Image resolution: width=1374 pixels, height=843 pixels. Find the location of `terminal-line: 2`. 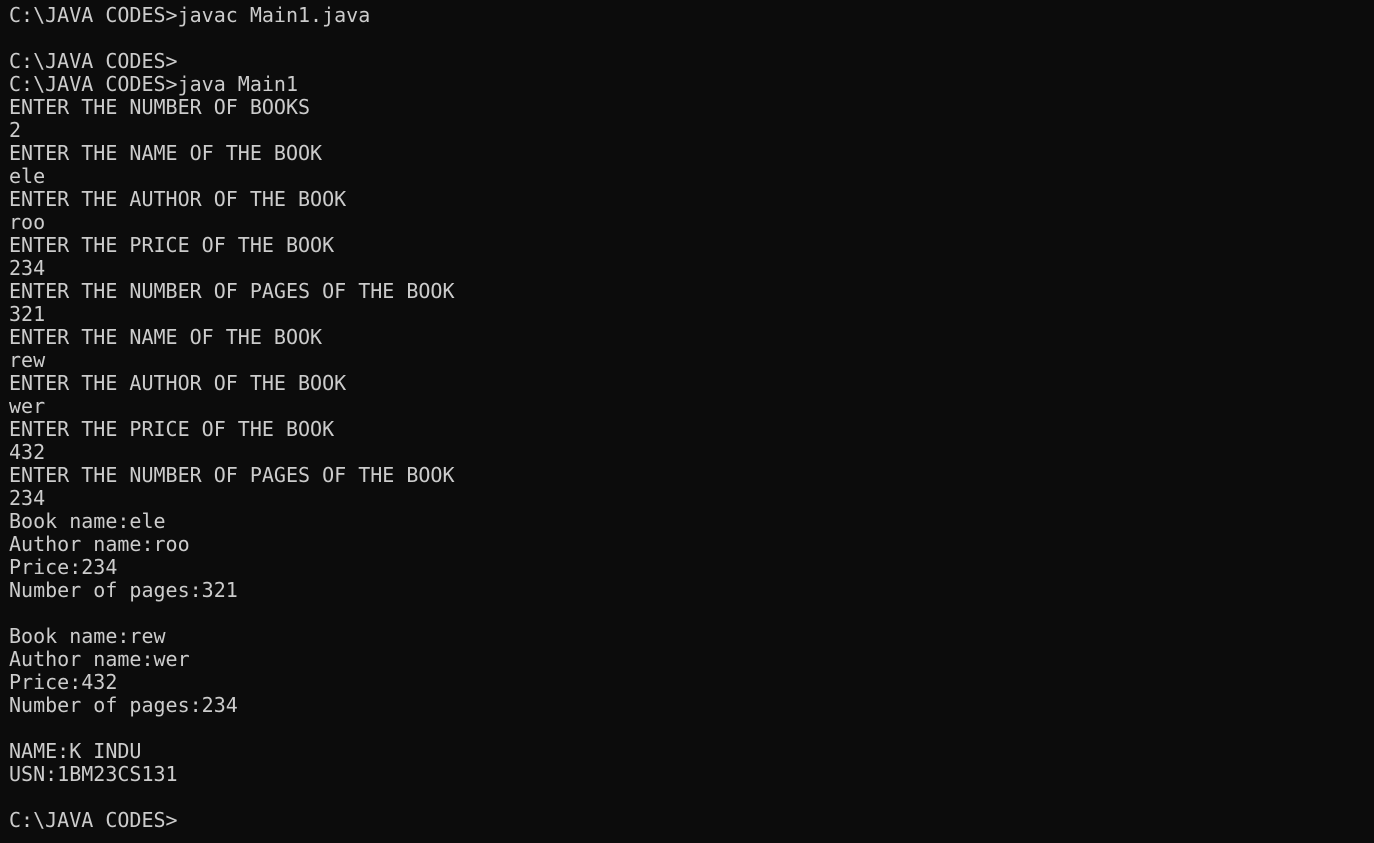

terminal-line: 2 is located at coordinates (15, 130).